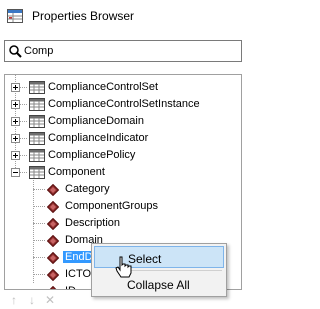  I want to click on tree-child-node: ComponentGroups, so click(123, 206).